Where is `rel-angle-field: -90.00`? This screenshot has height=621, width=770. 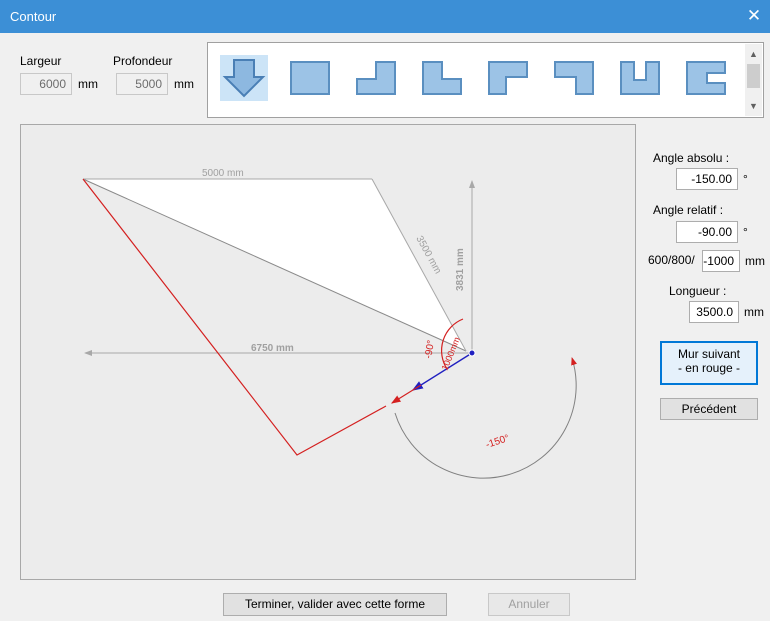
rel-angle-field: -90.00 is located at coordinates (707, 232).